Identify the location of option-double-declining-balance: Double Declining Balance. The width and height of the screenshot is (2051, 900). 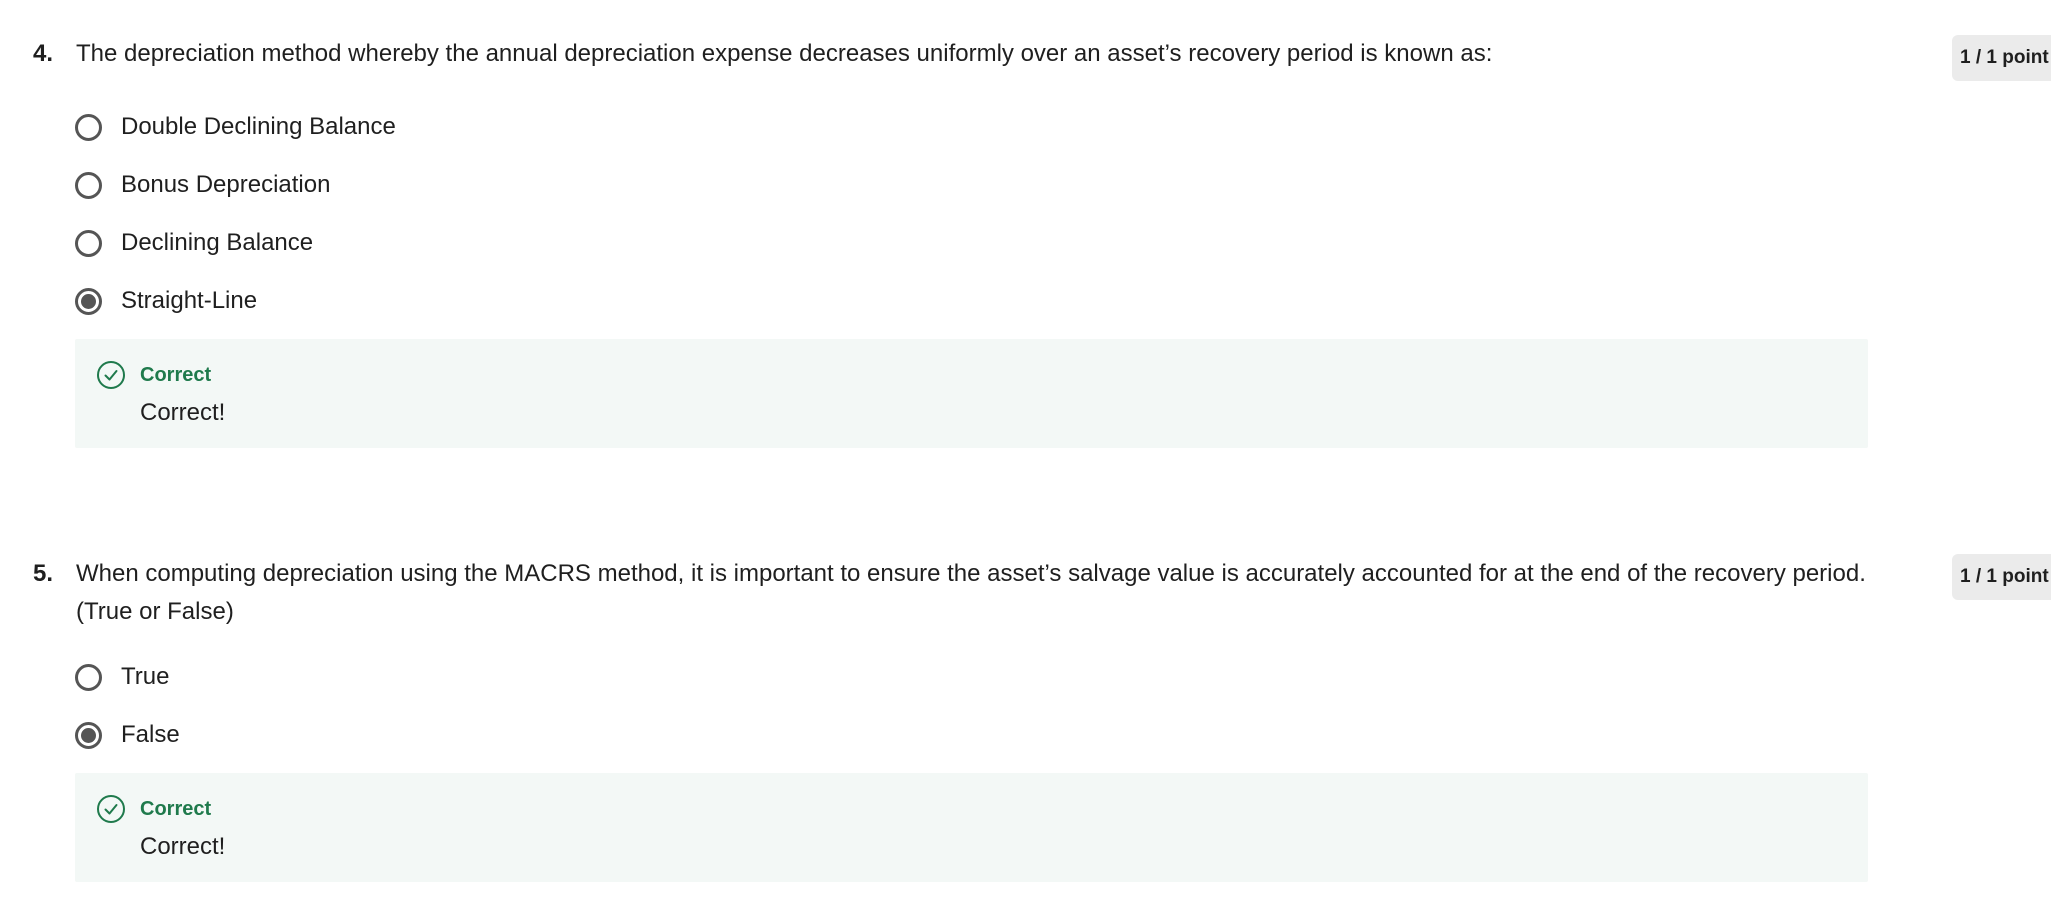
(235, 127).